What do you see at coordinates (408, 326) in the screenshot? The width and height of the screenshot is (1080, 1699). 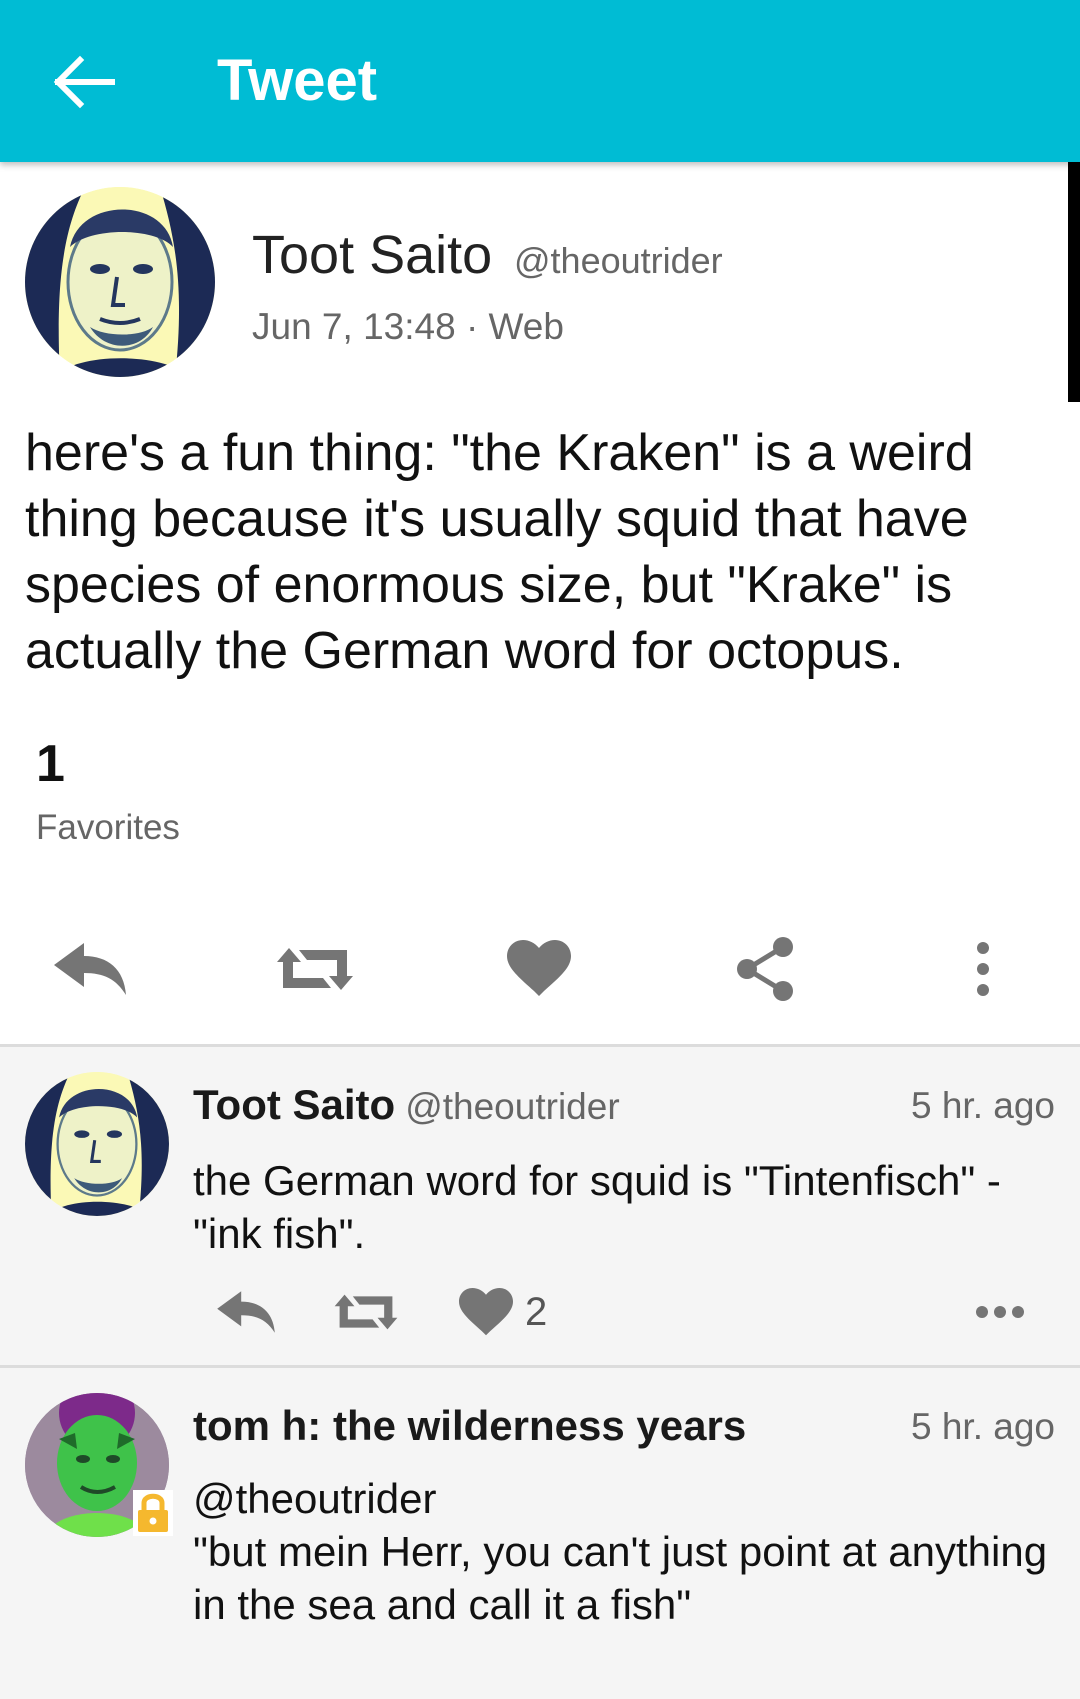 I see `tweet-timestamp: Jun 7, 13:48 · Web` at bounding box center [408, 326].